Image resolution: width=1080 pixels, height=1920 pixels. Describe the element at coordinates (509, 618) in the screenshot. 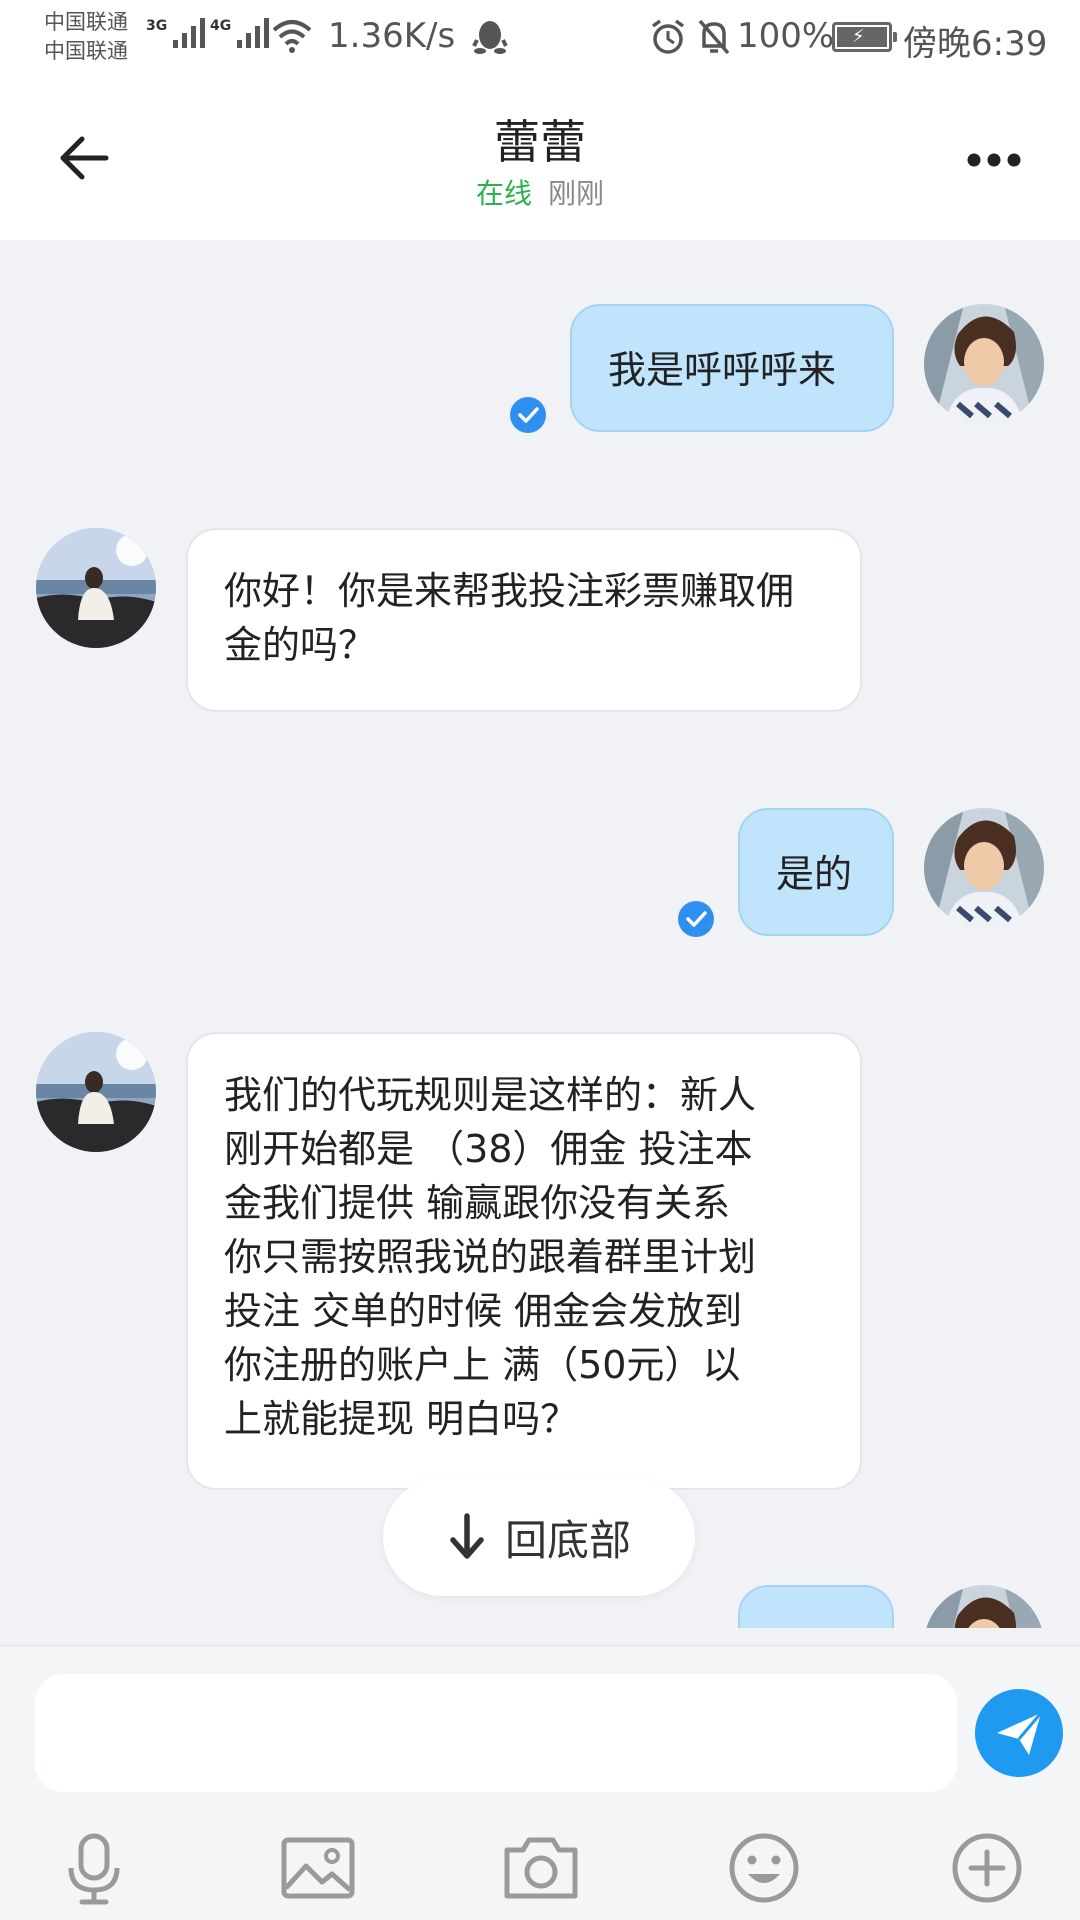

I see `message-text: 你好！你是来帮我投注彩票赚取佣金的吗？` at that location.